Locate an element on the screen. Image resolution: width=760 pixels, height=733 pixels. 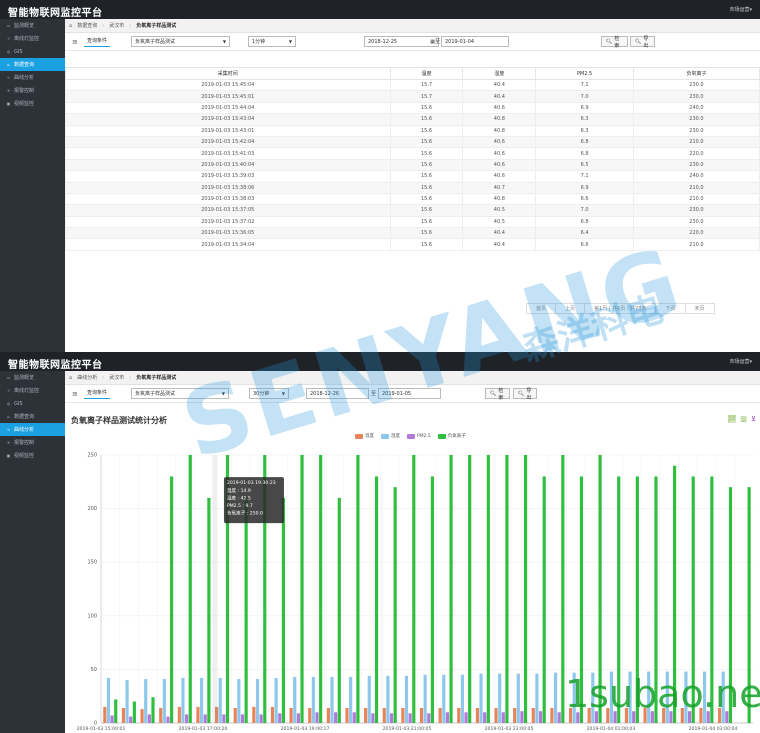
download-icon: ⊻ is located at coordinates (753, 419).